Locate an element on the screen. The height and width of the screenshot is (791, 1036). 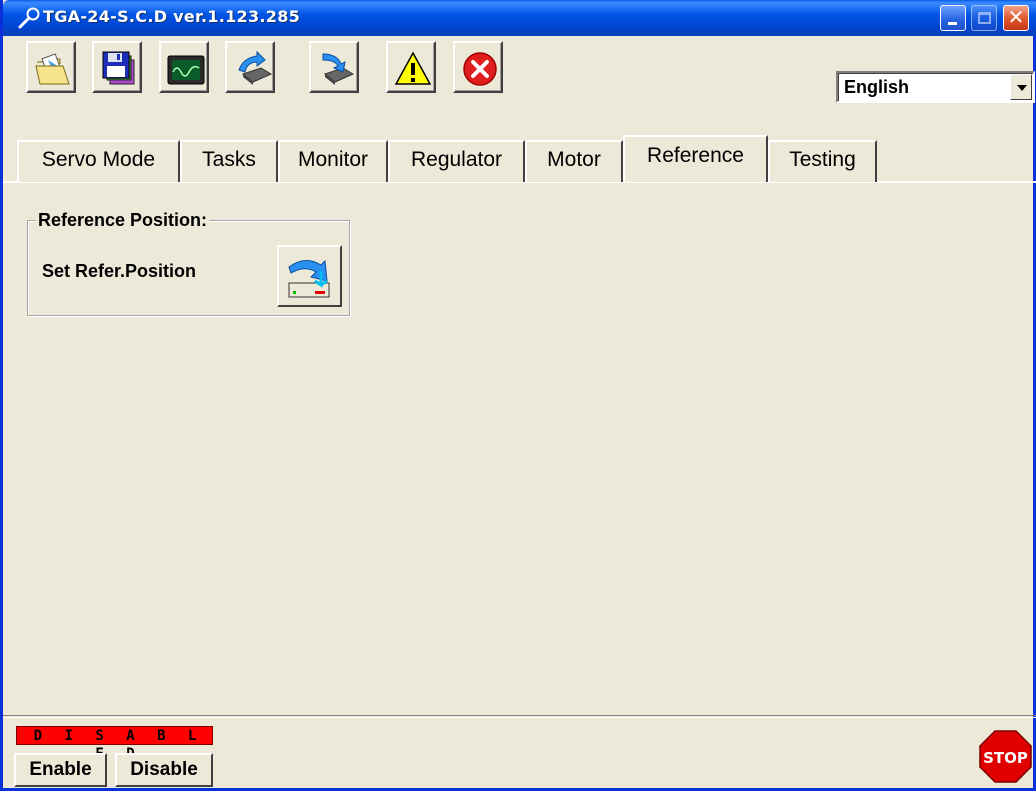
tab-reference: Reference is located at coordinates (695, 158).